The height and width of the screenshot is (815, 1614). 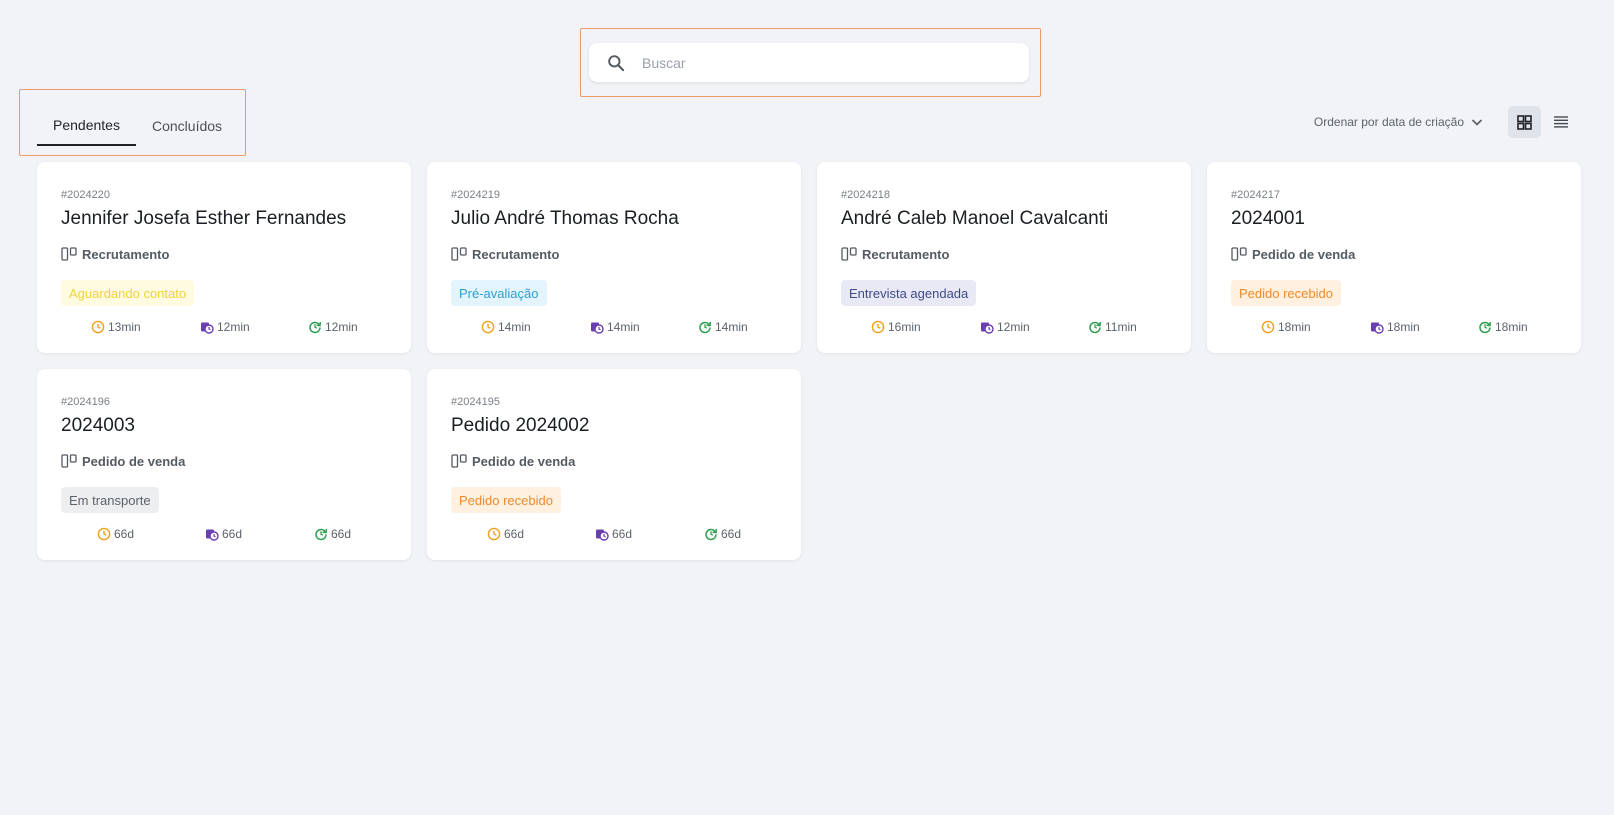 I want to click on metric-elapsed-value: 13min, so click(x=124, y=327).